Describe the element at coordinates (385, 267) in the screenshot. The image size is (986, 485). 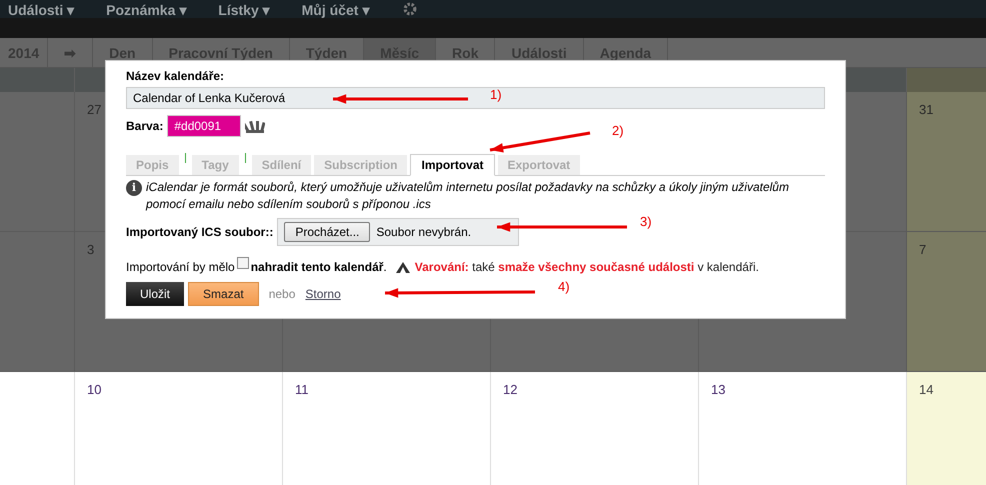
I see `period-text: .` at that location.